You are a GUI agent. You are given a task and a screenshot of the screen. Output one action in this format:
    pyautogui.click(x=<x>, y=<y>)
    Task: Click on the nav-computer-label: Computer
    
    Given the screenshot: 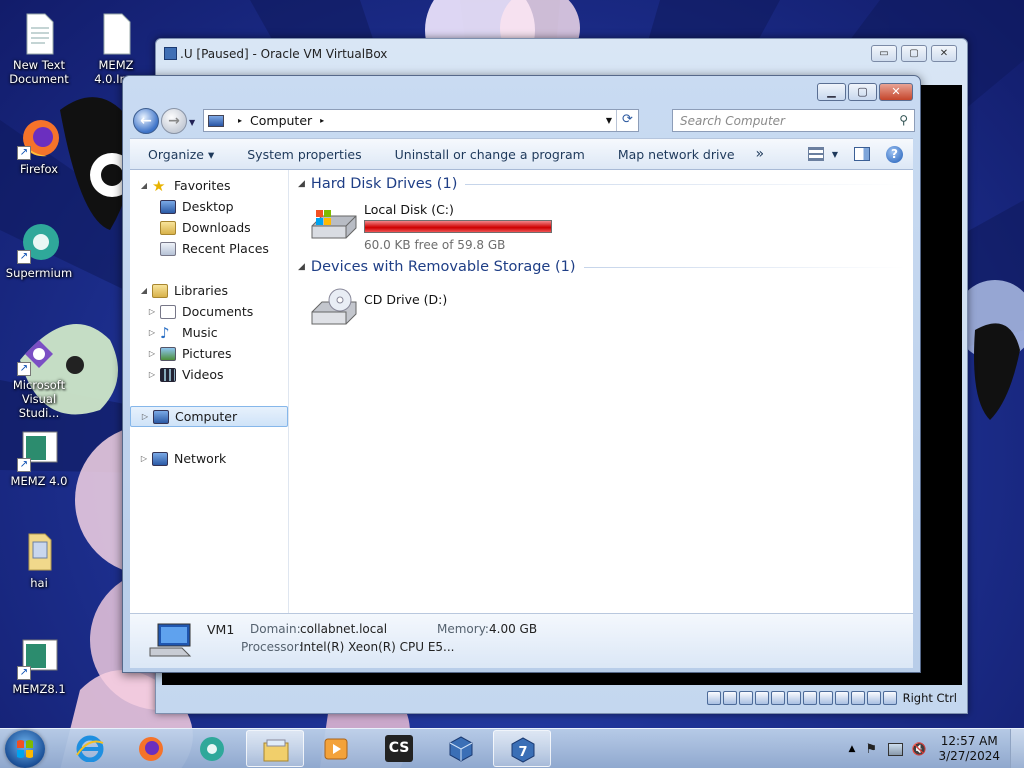 What is the action you would take?
    pyautogui.click(x=206, y=416)
    